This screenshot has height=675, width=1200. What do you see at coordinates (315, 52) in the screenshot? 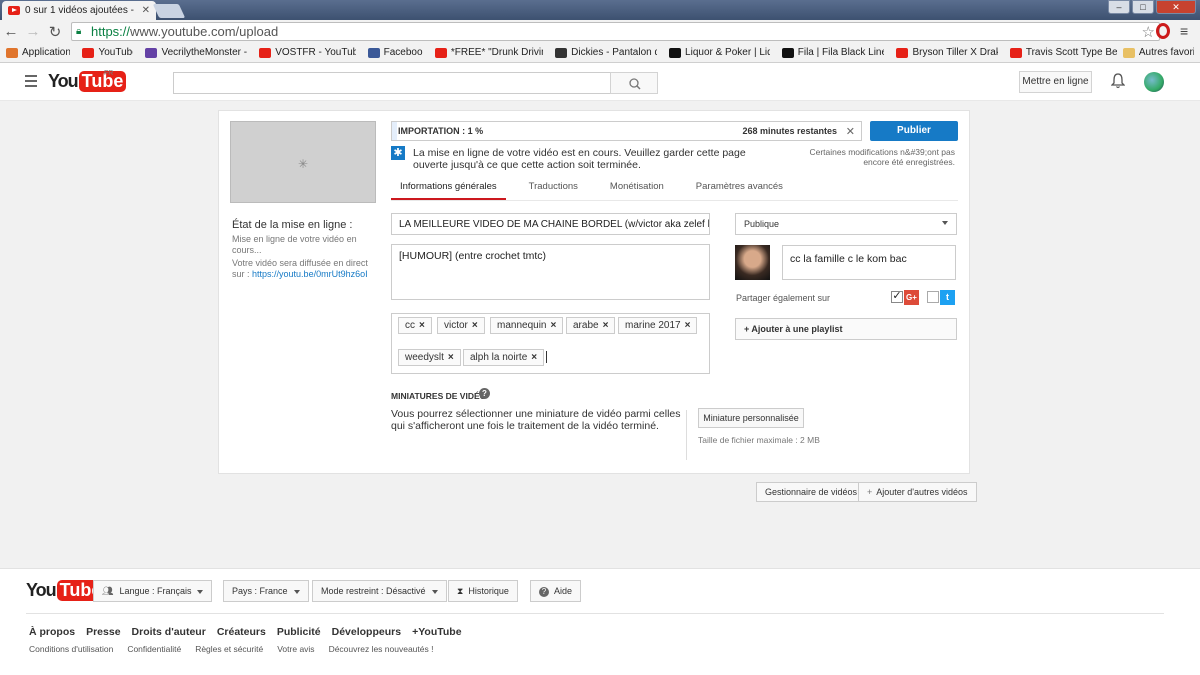
I see `bookmark-label: VOSTFR - YouTube` at bounding box center [315, 52].